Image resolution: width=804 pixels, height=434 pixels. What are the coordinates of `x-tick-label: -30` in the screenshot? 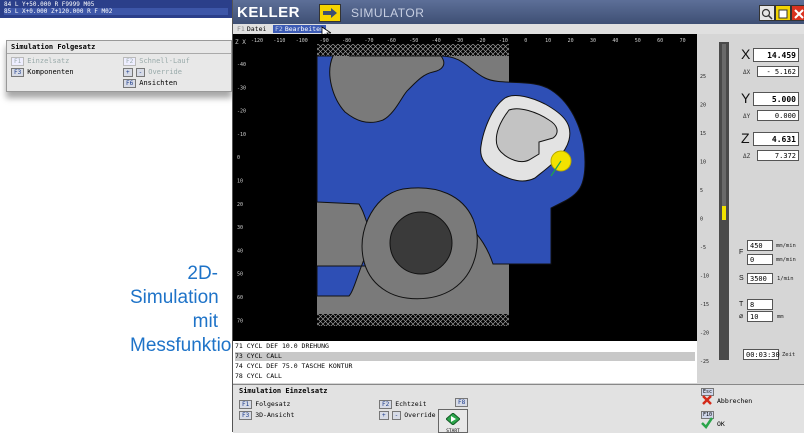 It's located at (458, 41).